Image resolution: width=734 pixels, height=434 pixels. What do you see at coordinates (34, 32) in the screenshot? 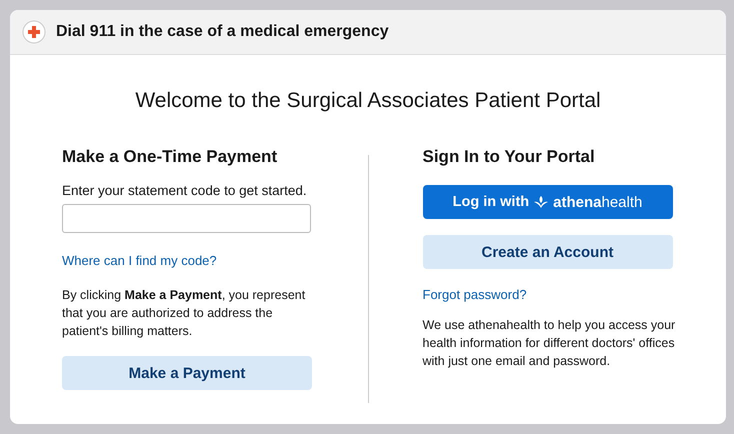
I see `medical-cross-icon` at bounding box center [34, 32].